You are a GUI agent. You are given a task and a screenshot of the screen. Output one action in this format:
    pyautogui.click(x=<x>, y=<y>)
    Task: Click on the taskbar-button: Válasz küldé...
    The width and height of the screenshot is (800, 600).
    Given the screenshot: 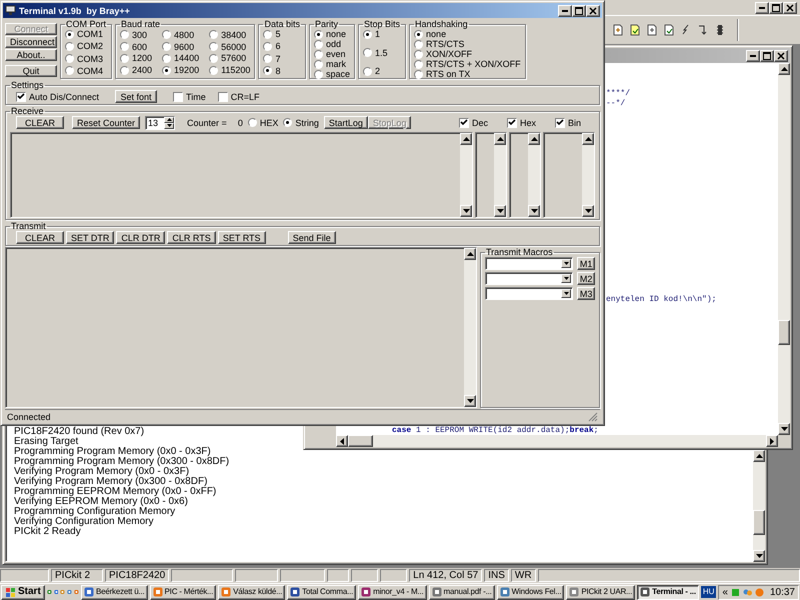 What is the action you would take?
    pyautogui.click(x=252, y=592)
    